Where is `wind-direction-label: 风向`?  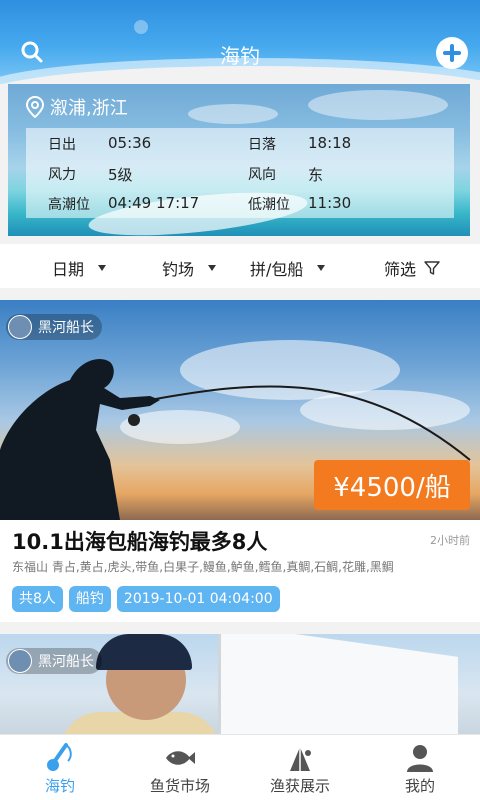
wind-direction-label: 风向 is located at coordinates (262, 175).